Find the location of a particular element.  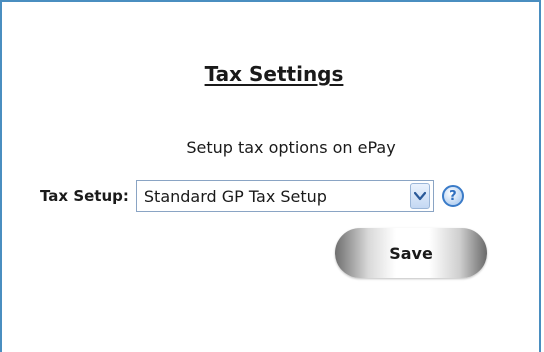

save-button: Save is located at coordinates (411, 253).